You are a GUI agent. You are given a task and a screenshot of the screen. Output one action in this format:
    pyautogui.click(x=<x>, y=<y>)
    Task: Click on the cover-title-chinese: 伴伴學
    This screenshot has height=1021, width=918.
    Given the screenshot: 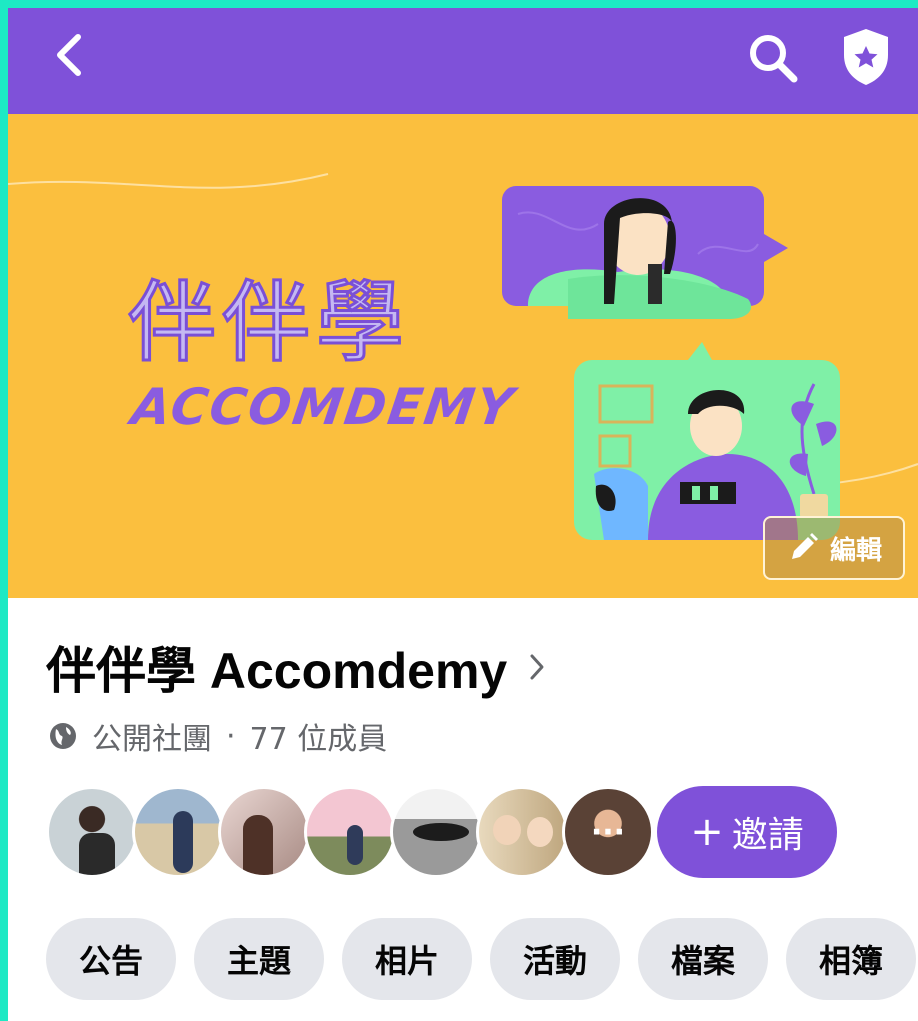 What is the action you would take?
    pyautogui.click(x=268, y=323)
    